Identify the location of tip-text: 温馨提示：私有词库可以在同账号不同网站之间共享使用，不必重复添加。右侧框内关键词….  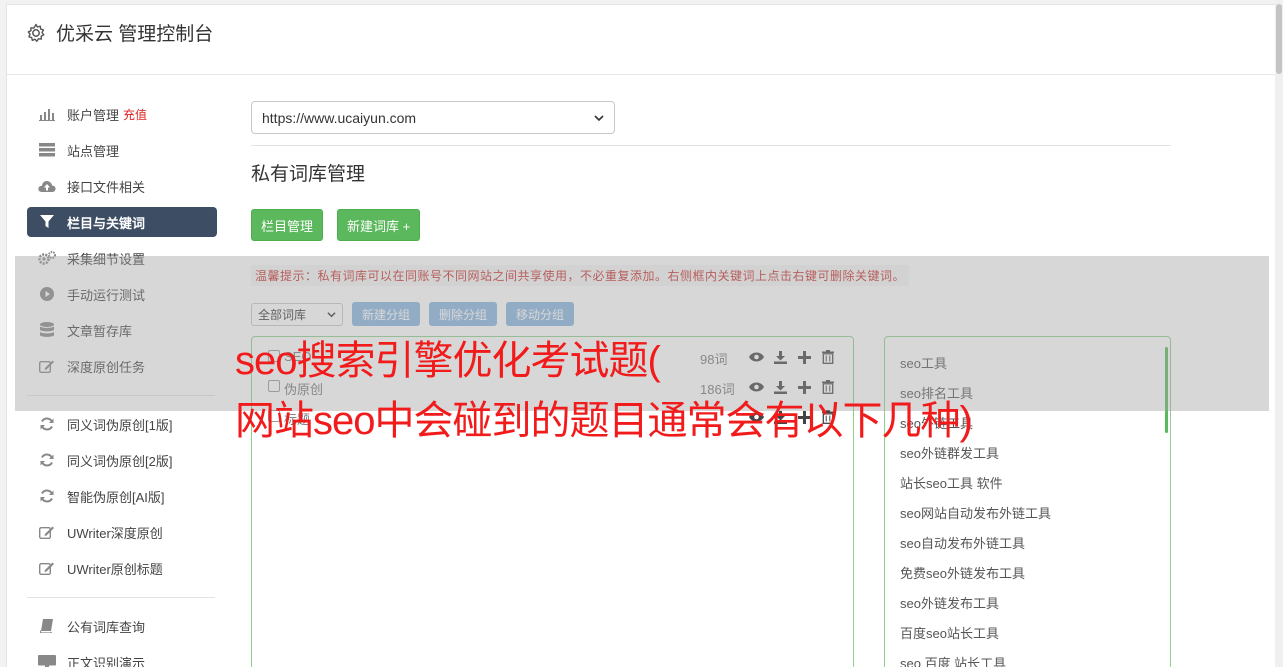
(580, 275).